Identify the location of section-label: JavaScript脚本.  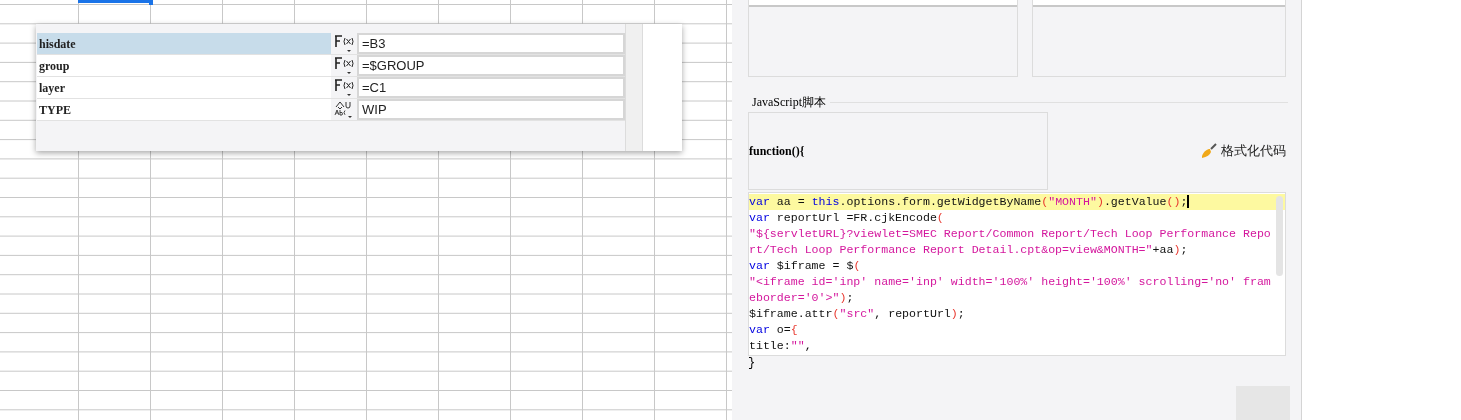
(789, 102).